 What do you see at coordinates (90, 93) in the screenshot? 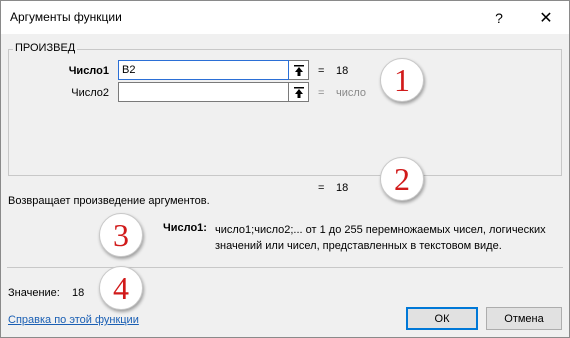
I see `arg2-label: Число2` at bounding box center [90, 93].